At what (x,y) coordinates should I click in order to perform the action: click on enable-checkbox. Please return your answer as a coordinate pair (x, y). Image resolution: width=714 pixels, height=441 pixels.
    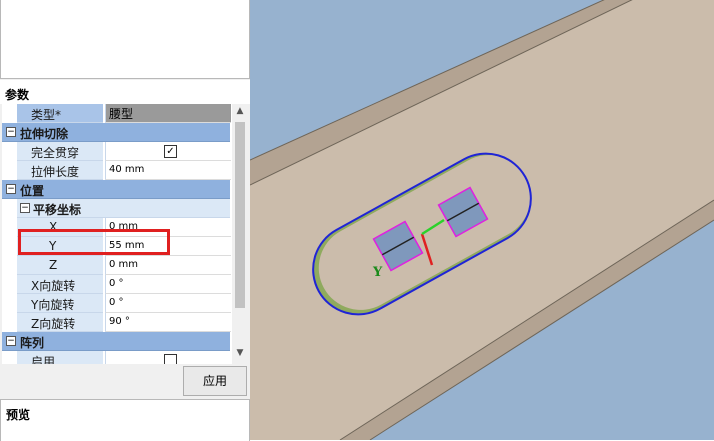
    Looking at the image, I should click on (170, 359).